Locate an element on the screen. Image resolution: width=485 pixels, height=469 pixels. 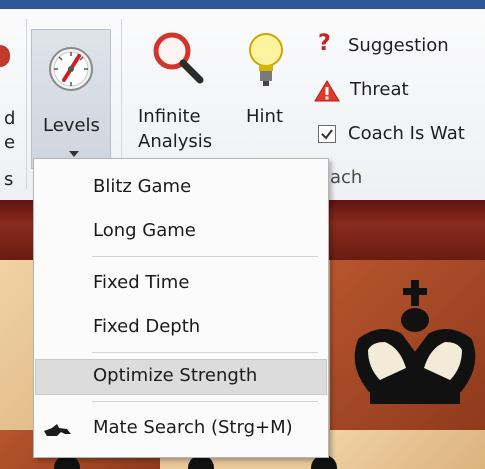
menu-item-label: Optimize Strength is located at coordinates (175, 375).